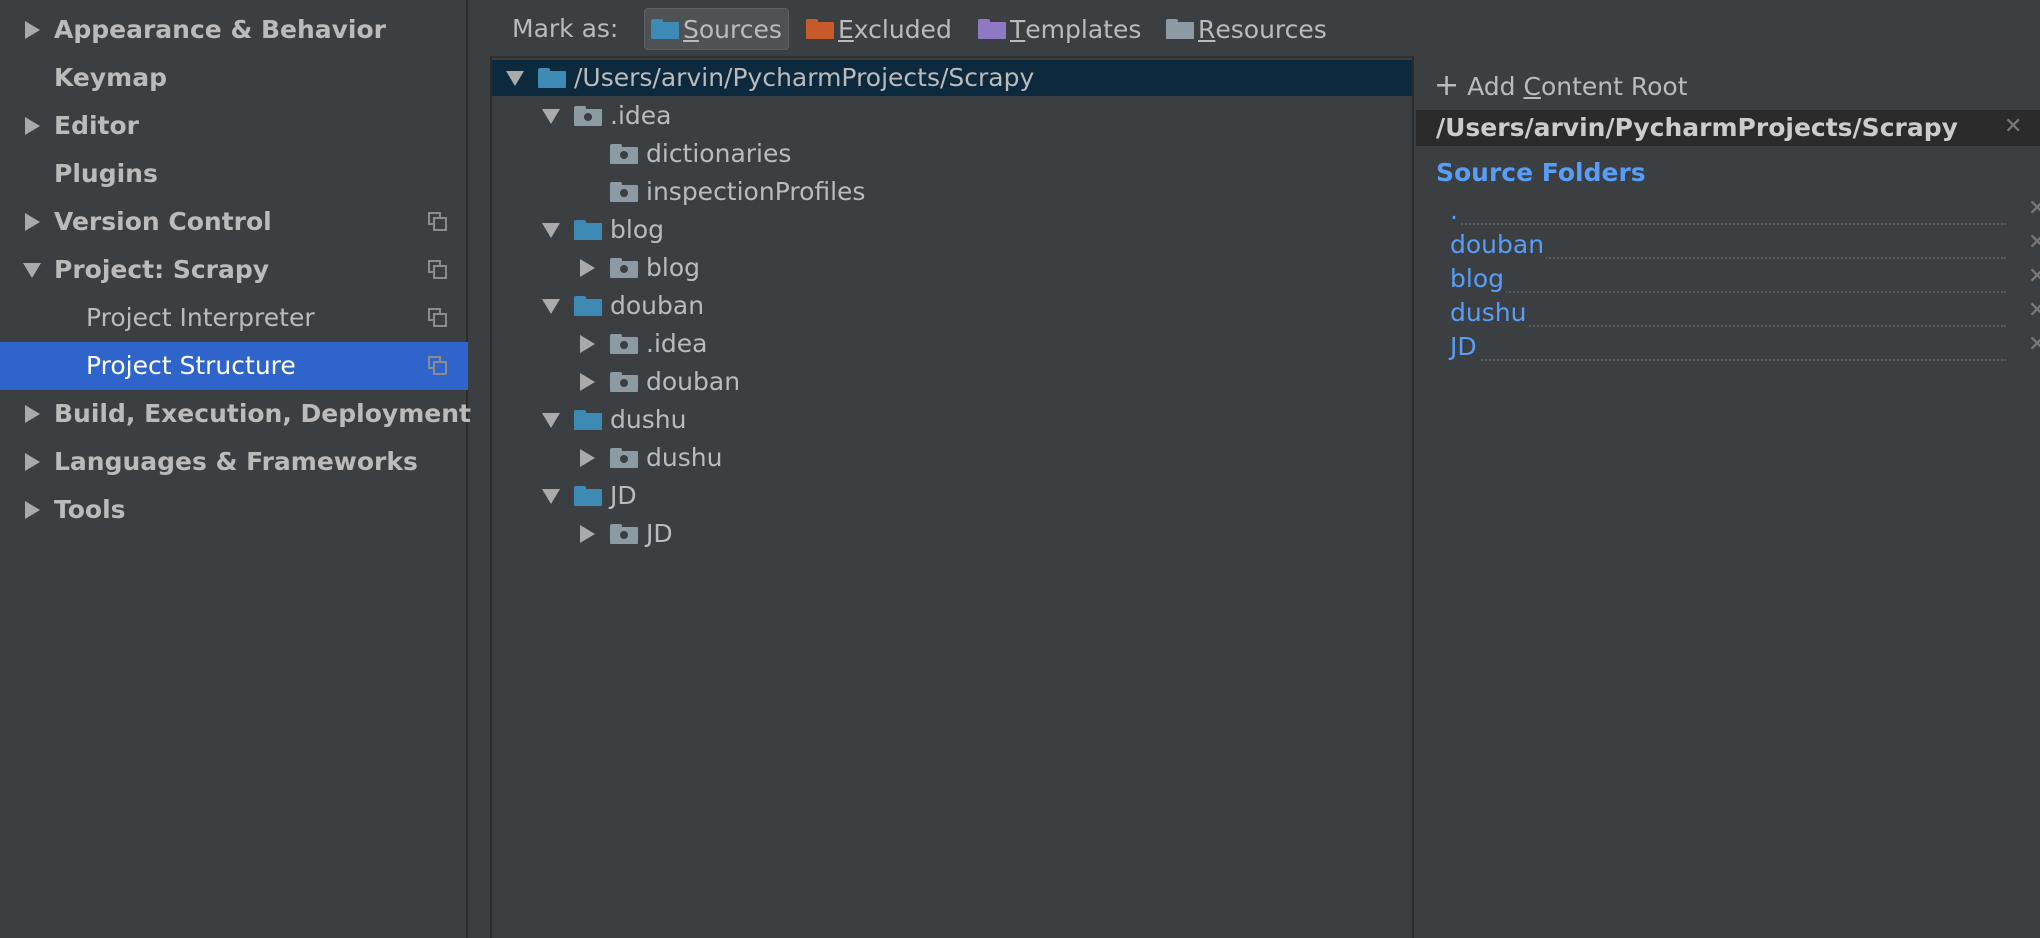 The width and height of the screenshot is (2040, 938). Describe the element at coordinates (1745, 212) in the screenshot. I see `source-folder-item: . ✕` at that location.